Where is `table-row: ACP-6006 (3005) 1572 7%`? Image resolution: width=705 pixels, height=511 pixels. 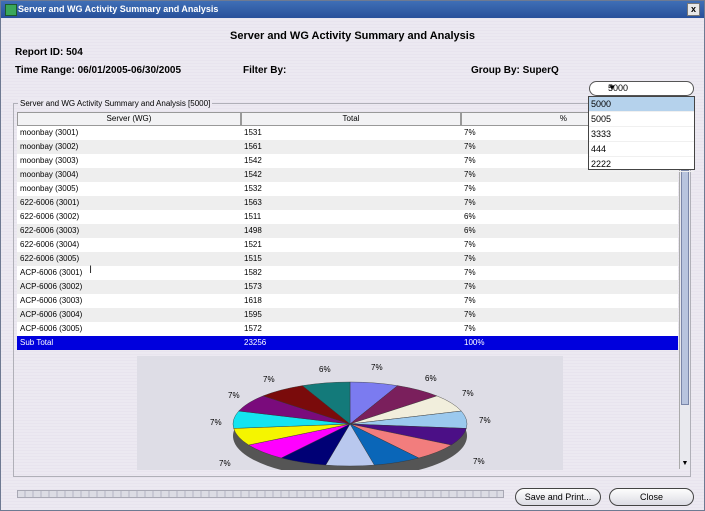 table-row: ACP-6006 (3005) 1572 7% is located at coordinates (347, 329).